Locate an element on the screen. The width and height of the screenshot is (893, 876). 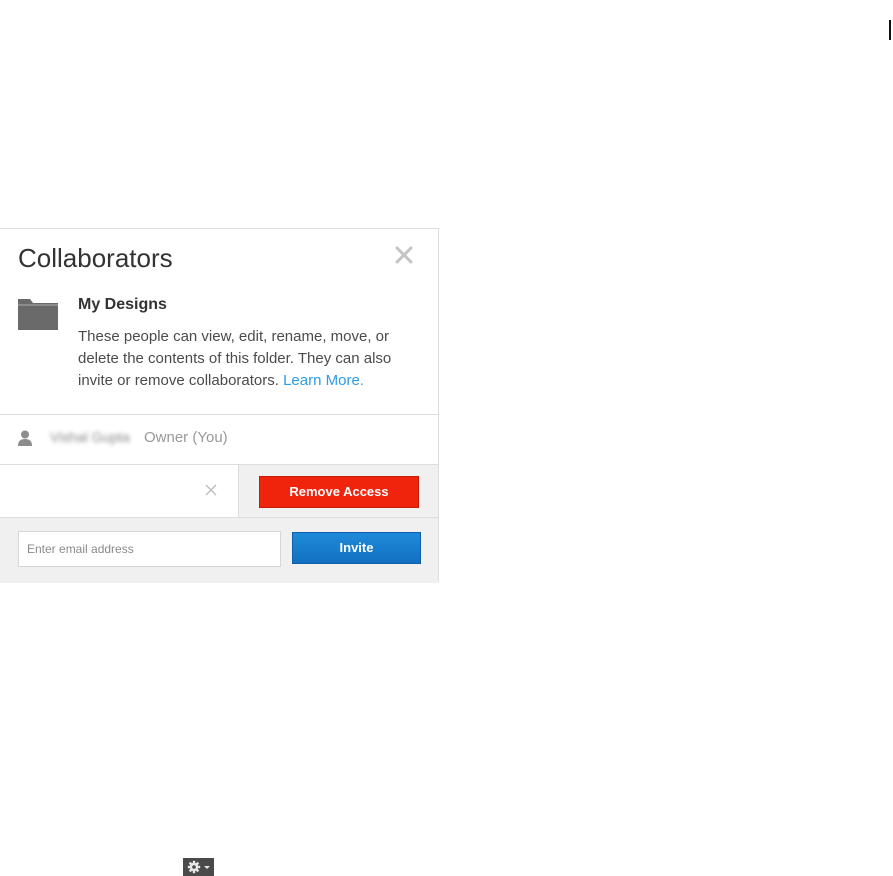
cancel-remove-button is located at coordinates (211, 490).